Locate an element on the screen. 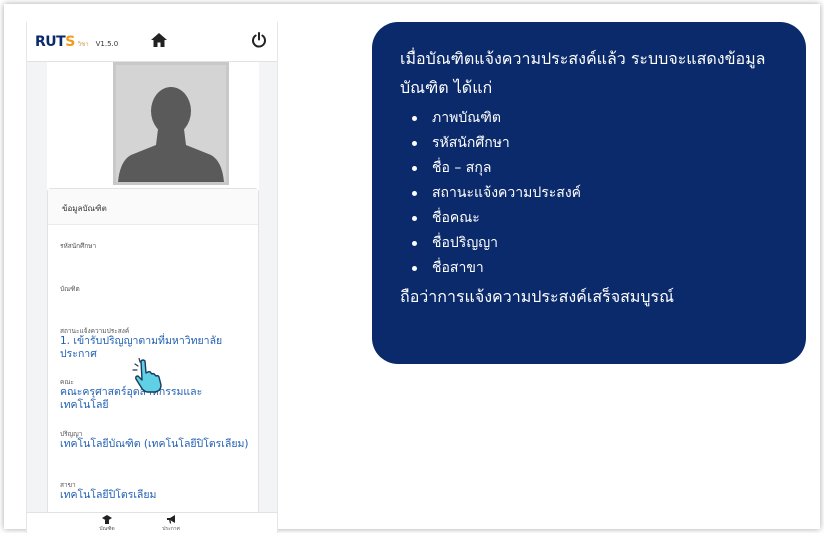  version-label: V1.5.0 is located at coordinates (107, 43).